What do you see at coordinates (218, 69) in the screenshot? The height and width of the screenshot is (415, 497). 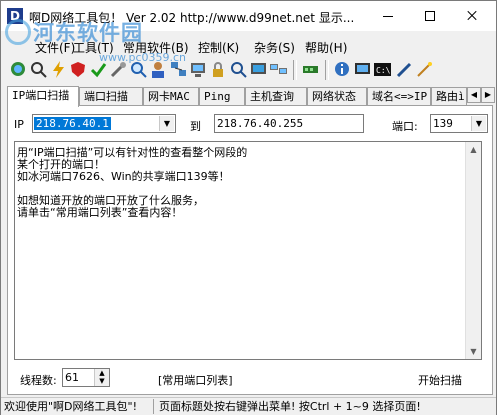 I see `lock-icon` at bounding box center [218, 69].